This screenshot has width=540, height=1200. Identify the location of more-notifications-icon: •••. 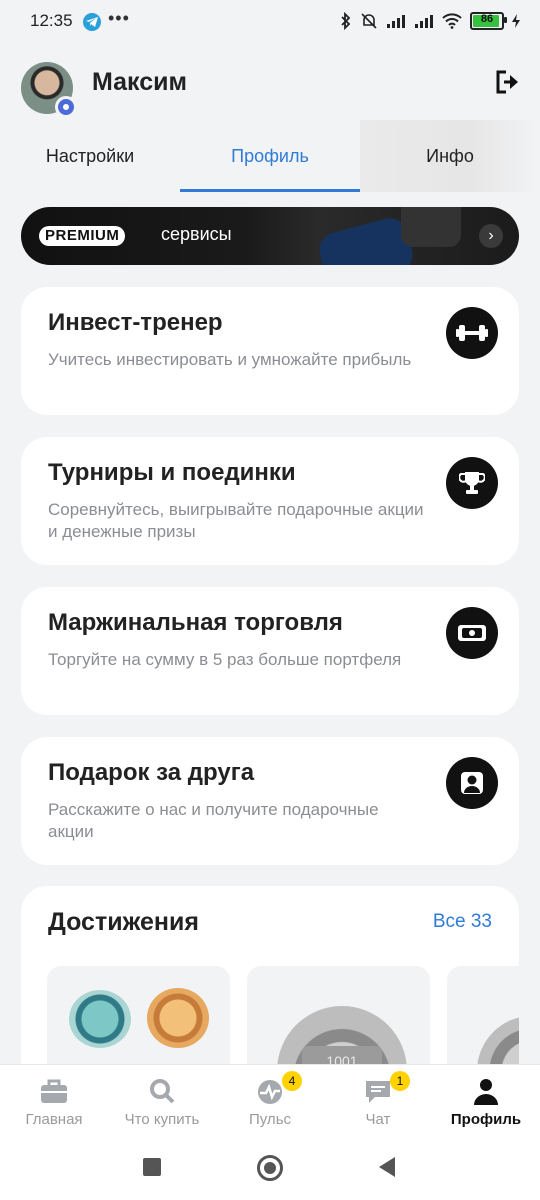
(119, 18).